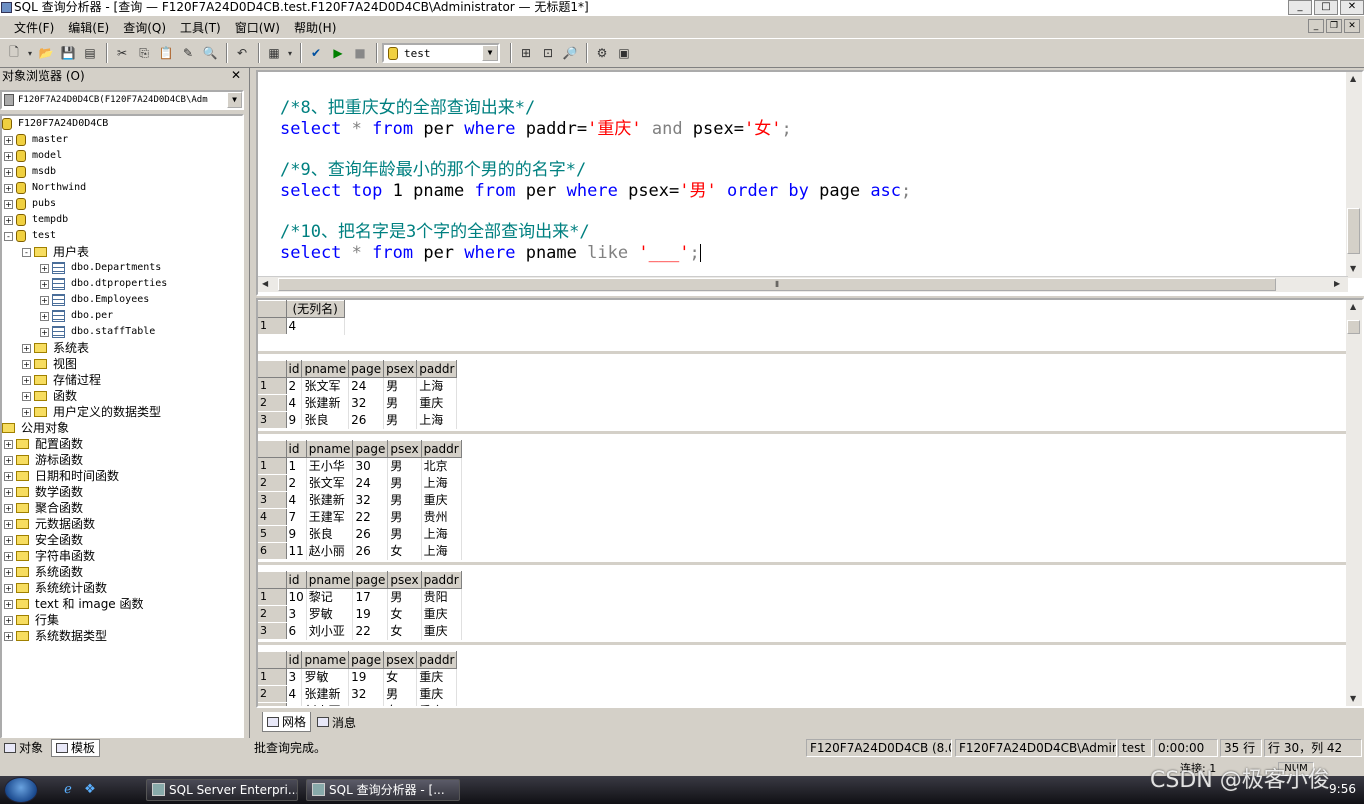 This screenshot has height=804, width=1364. Describe the element at coordinates (296, 517) in the screenshot. I see `table-cell: 7` at that location.